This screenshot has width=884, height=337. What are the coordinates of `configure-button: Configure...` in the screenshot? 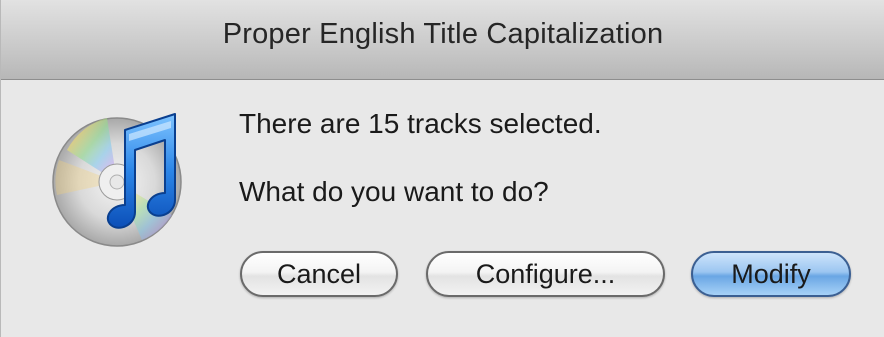 It's located at (545, 274).